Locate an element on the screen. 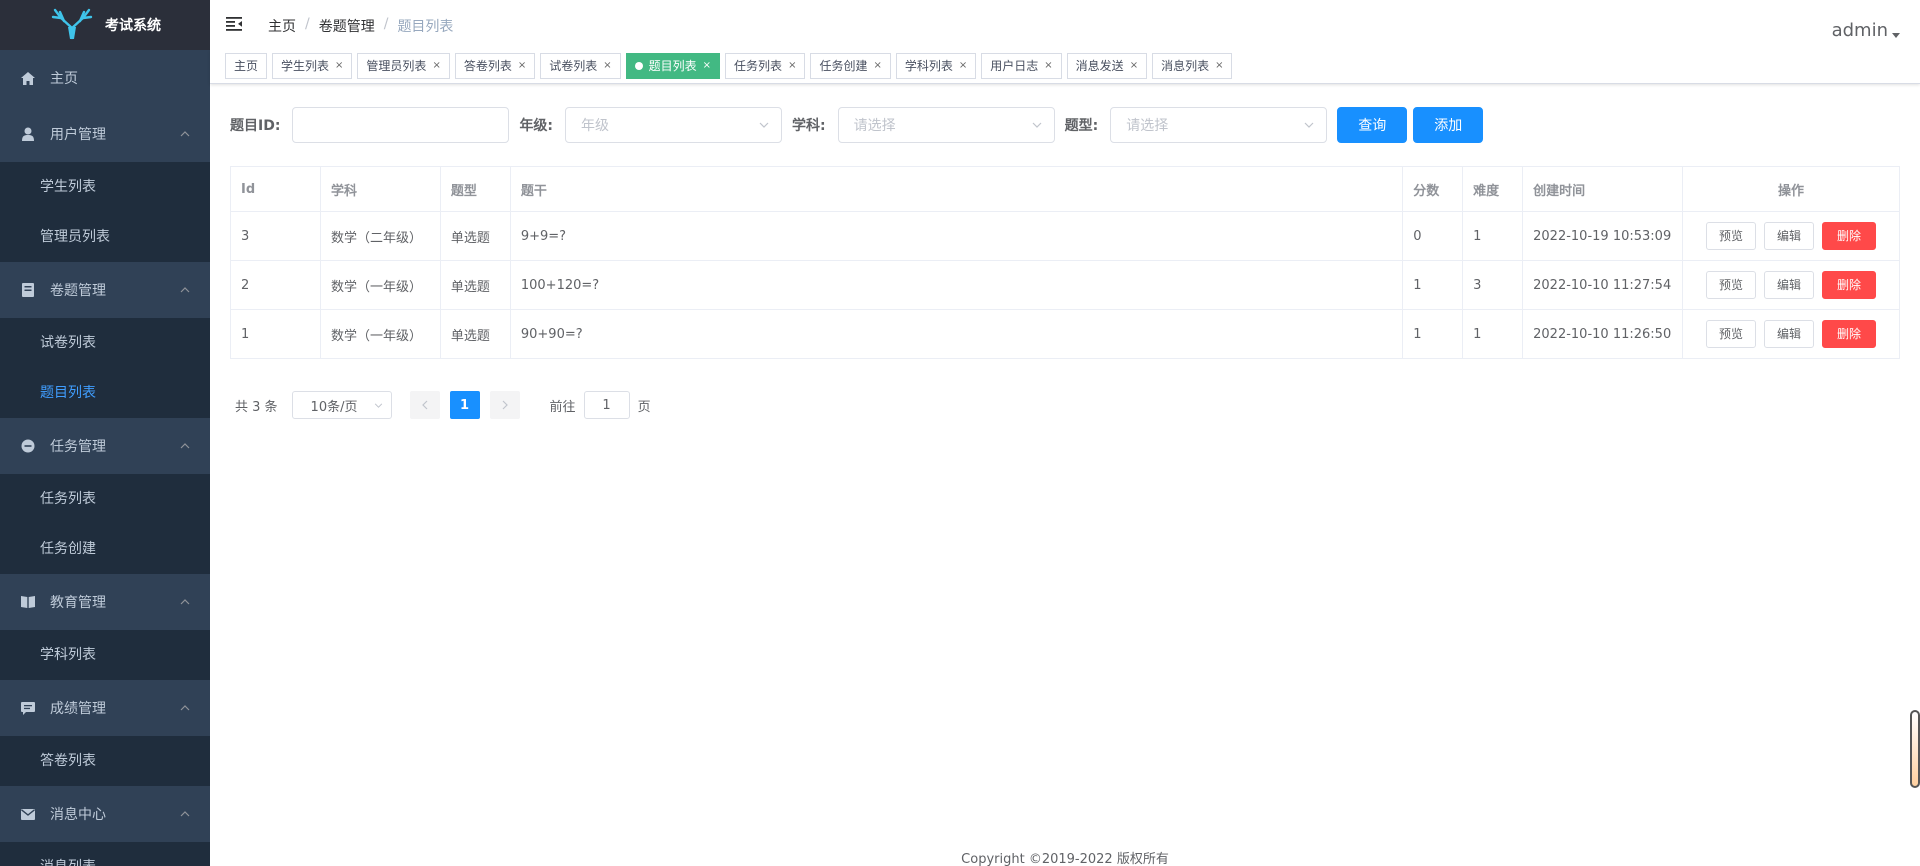 Image resolution: width=1920 pixels, height=866 pixels. menu-user-management-label: 用户管理 is located at coordinates (78, 135).